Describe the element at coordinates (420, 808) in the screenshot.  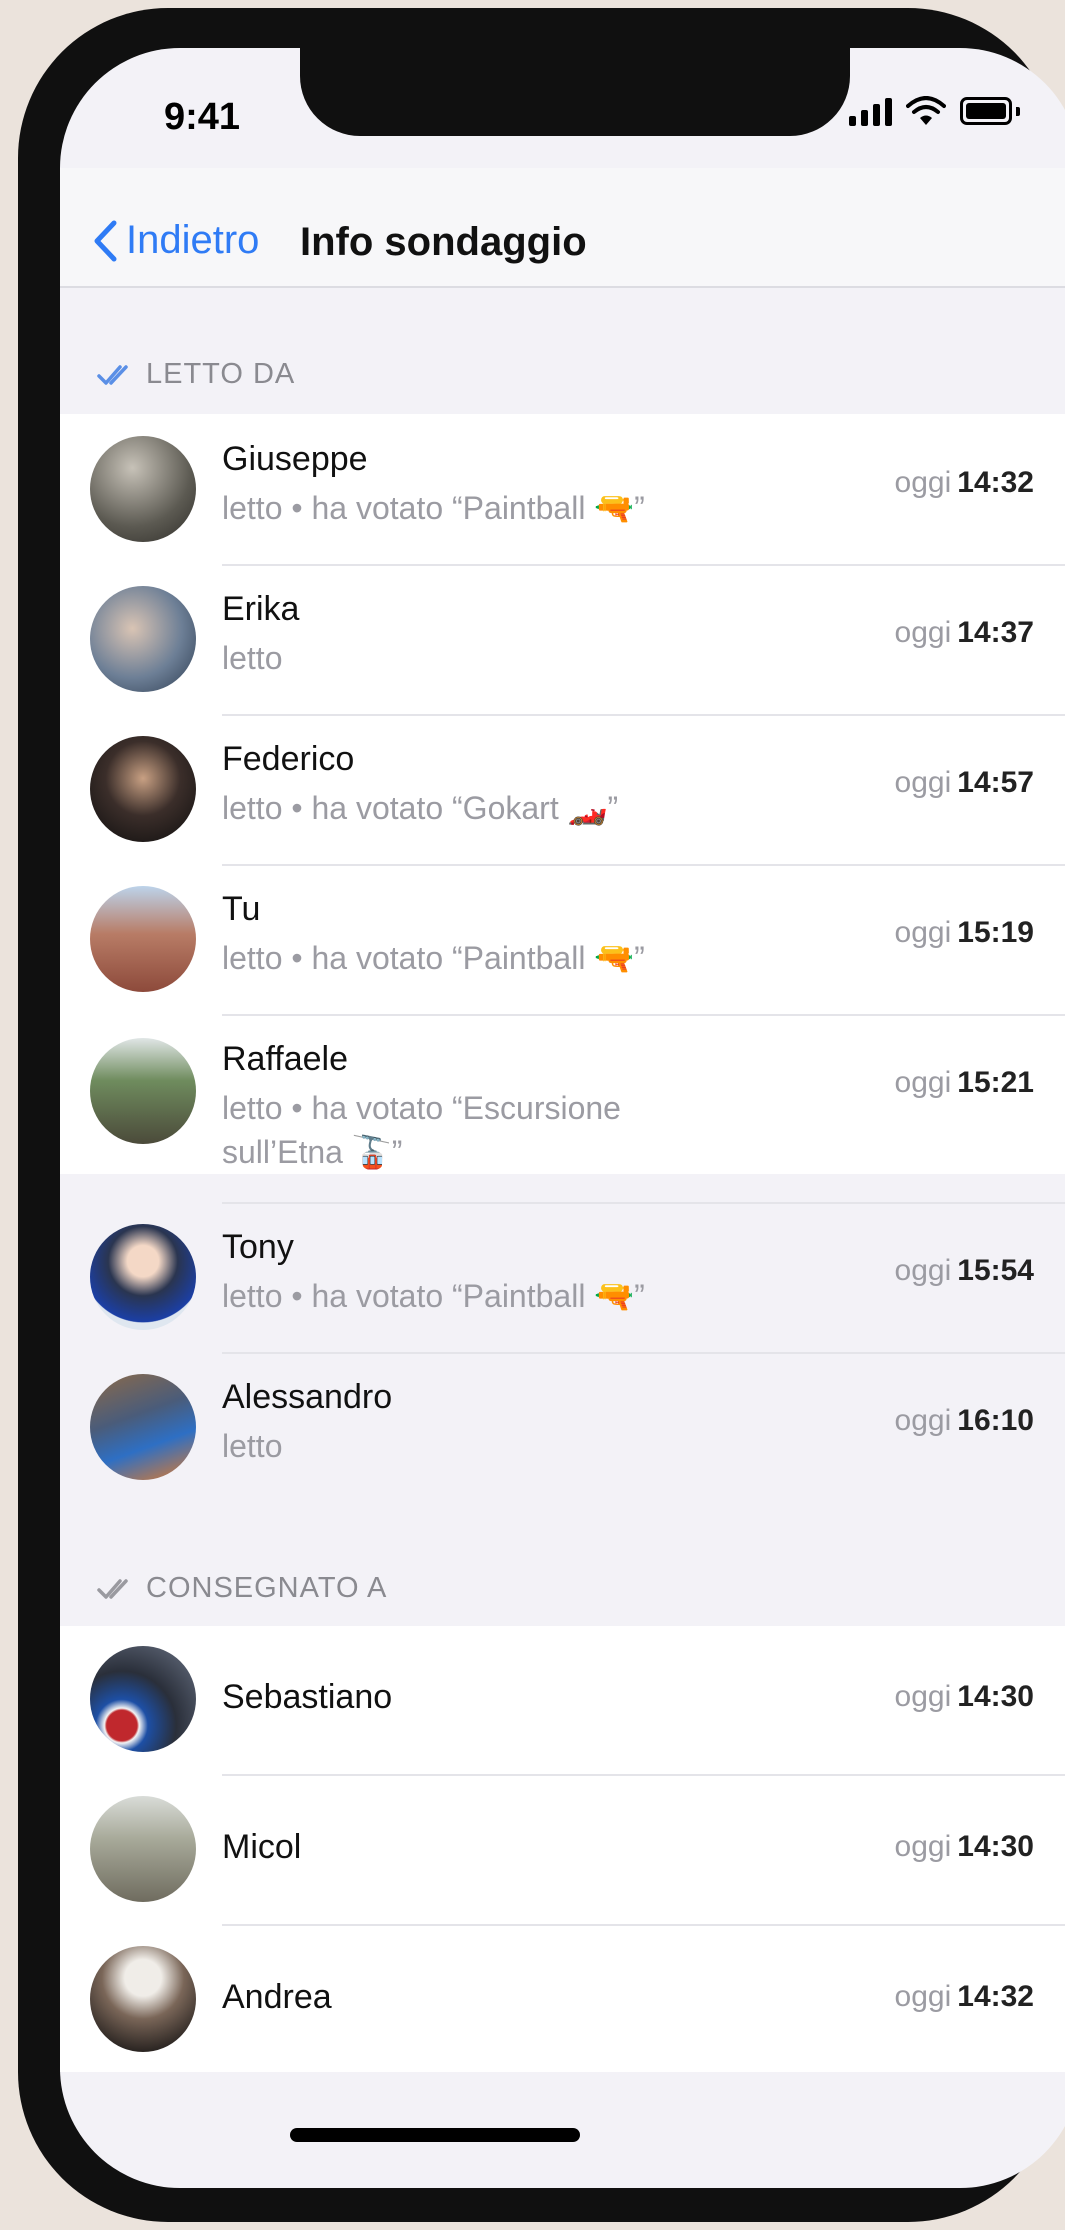
I see `read-status: letto • ha votato “Gokart 🏎️”` at that location.